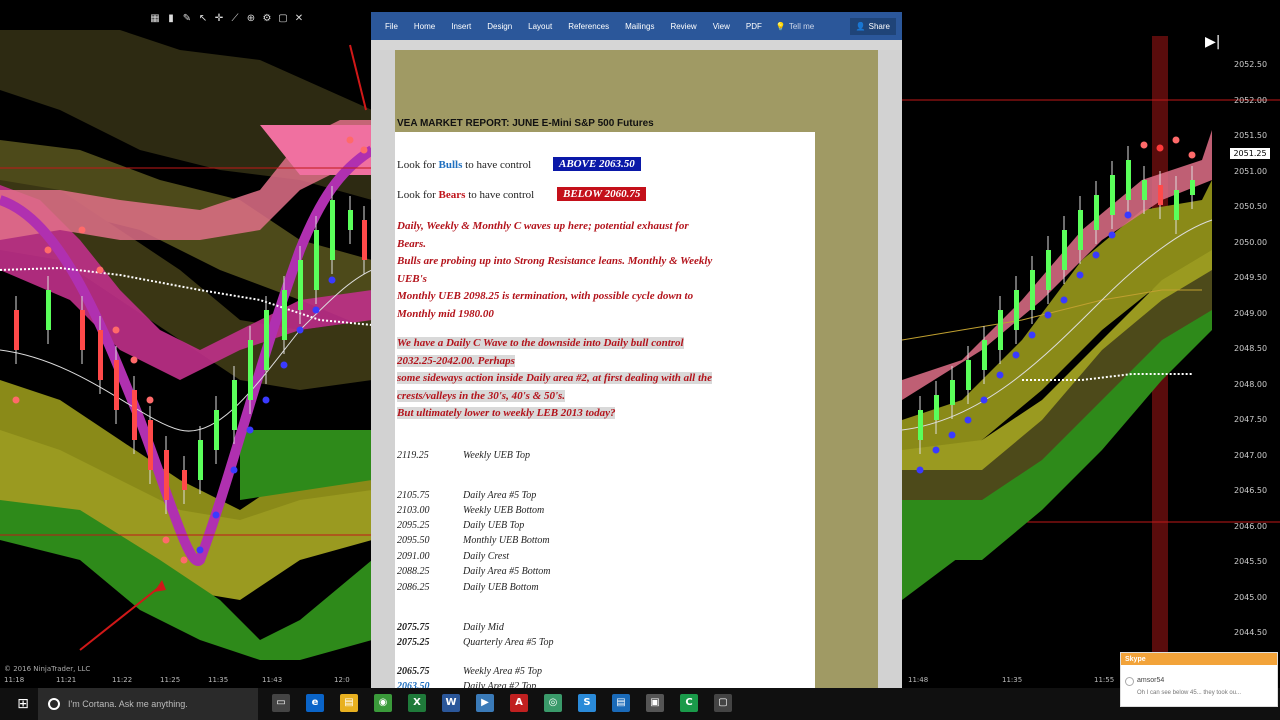  Describe the element at coordinates (235, 19) in the screenshot. I see `drawing-icon: ⟋` at that location.